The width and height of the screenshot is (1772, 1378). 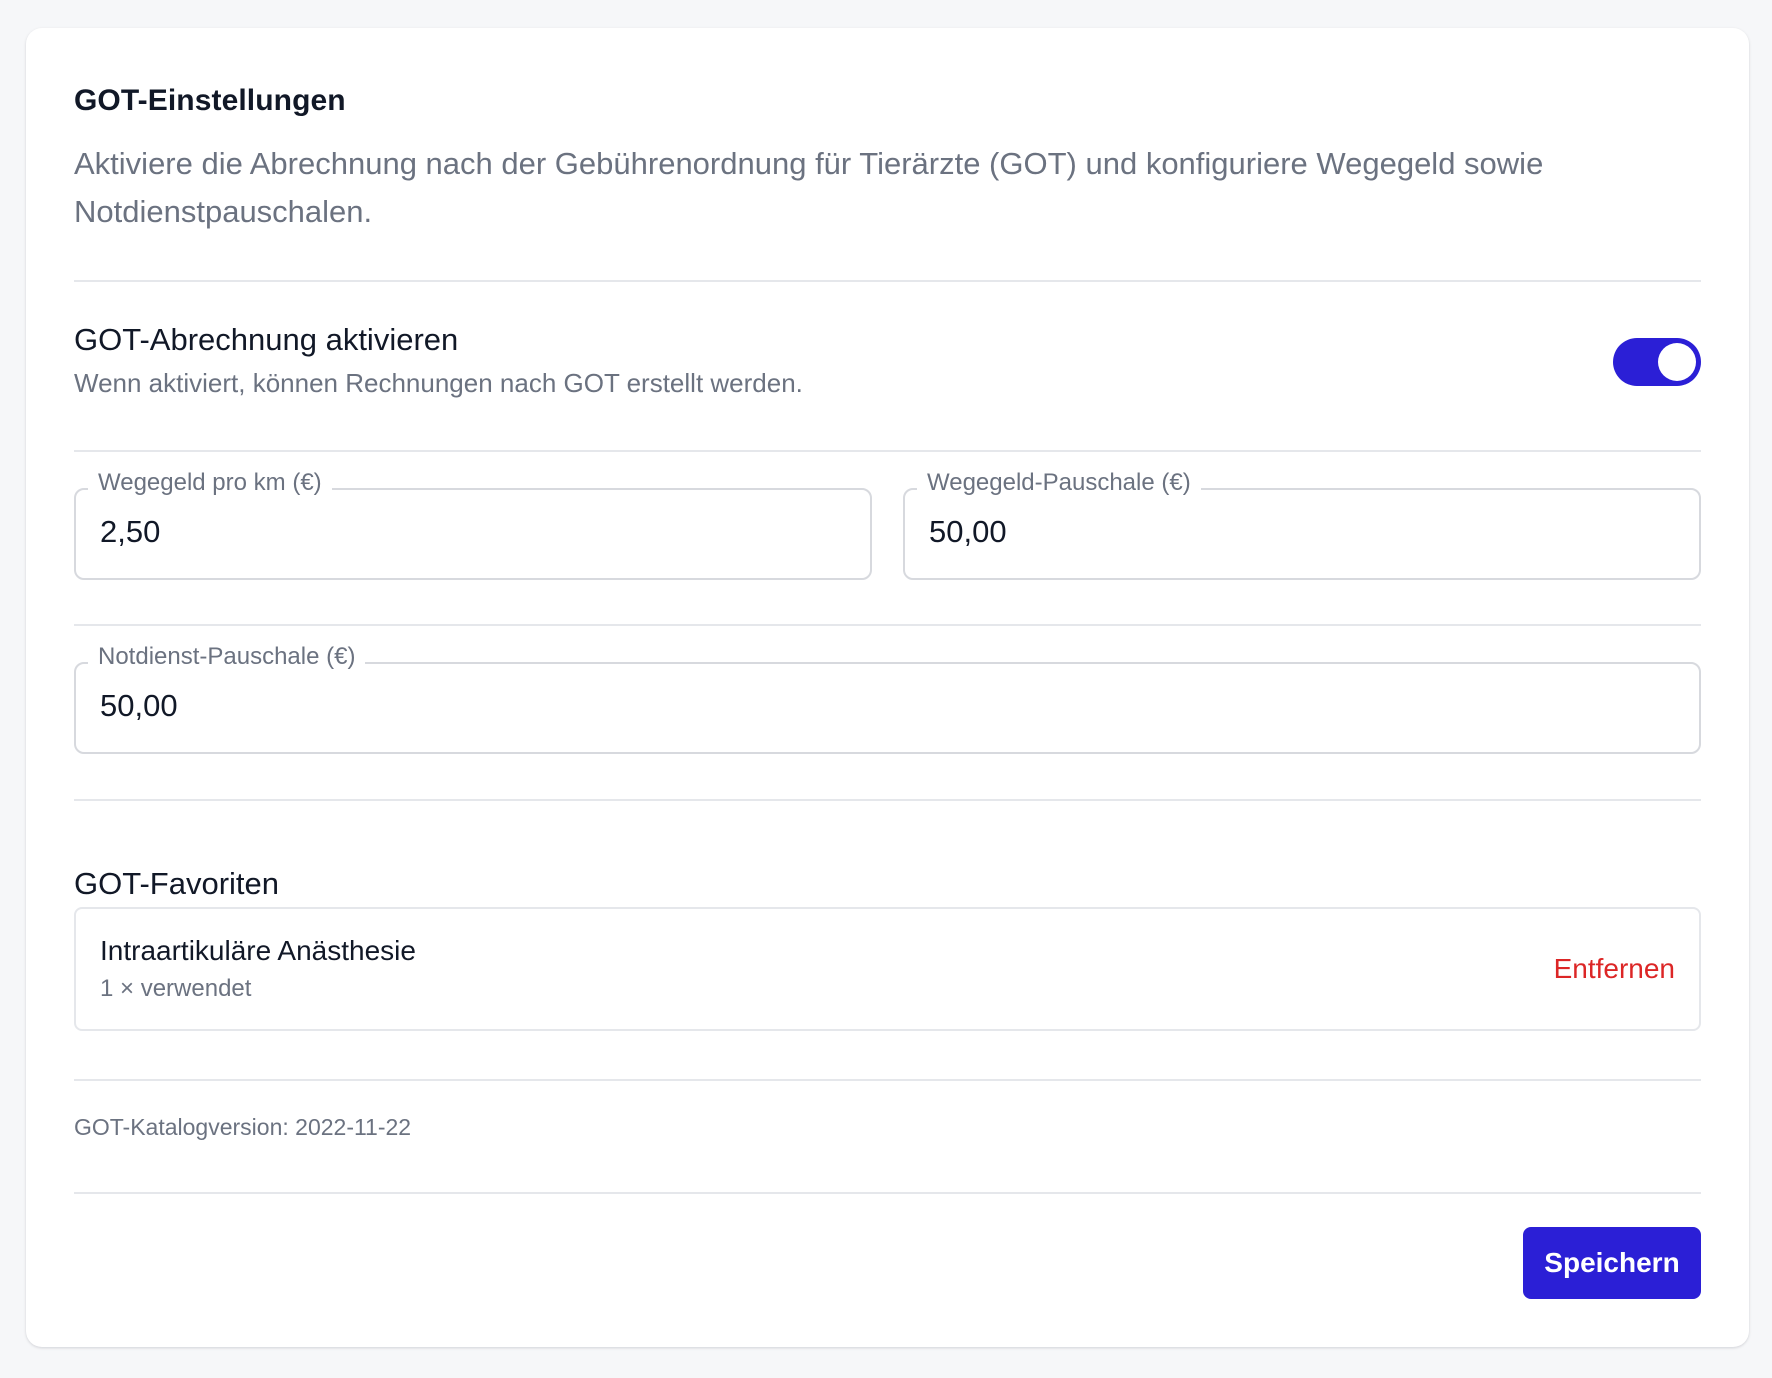 I want to click on favorite-item-usage: 1 × verwendet, so click(x=176, y=988).